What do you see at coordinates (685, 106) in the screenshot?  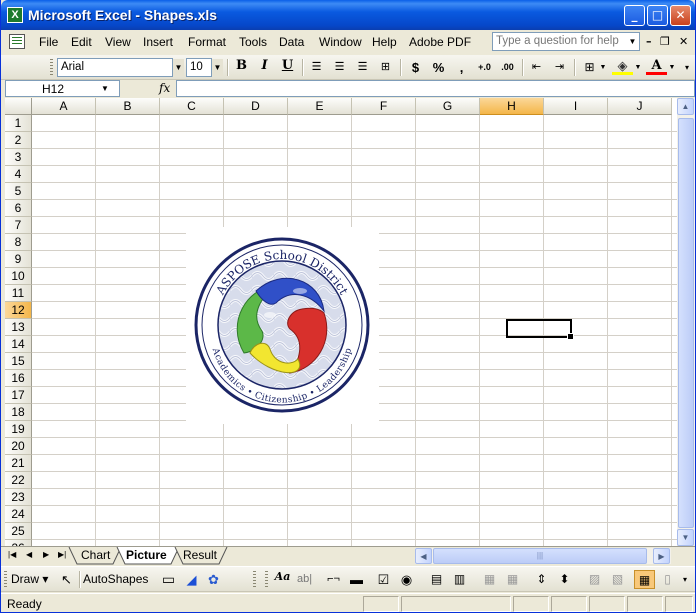 I see `scroll-up-button: ▲` at bounding box center [685, 106].